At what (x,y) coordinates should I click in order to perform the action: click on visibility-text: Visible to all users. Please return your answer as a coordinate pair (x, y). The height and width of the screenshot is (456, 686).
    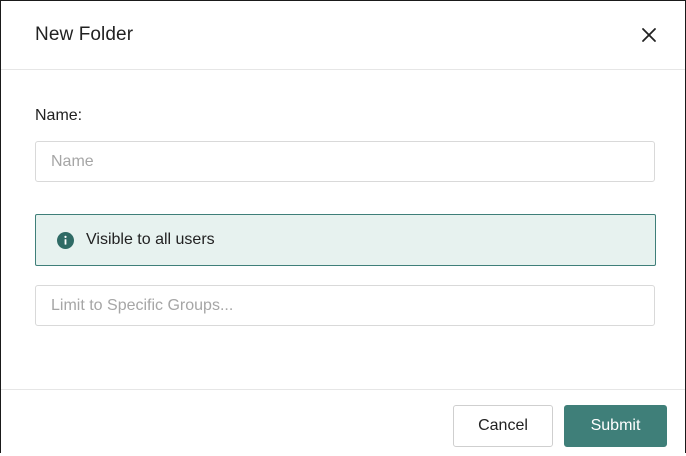
    Looking at the image, I should click on (150, 239).